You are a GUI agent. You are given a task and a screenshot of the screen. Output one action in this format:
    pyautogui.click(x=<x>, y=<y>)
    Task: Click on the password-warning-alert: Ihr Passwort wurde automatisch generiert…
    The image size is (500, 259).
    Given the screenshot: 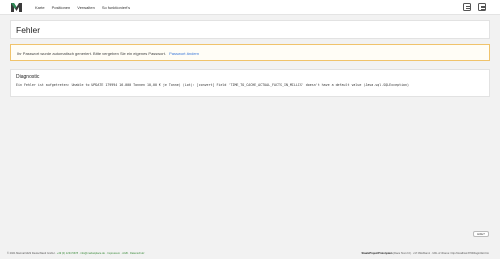 What is the action you would take?
    pyautogui.click(x=250, y=52)
    